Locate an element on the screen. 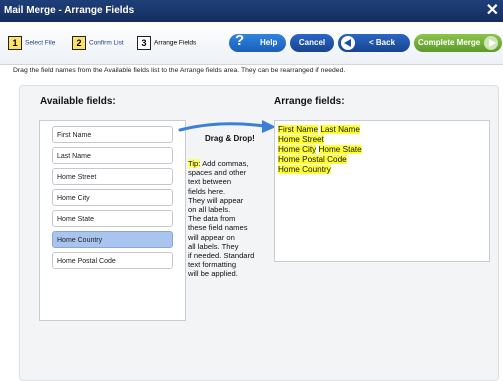 This screenshot has height=381, width=503. tip-line: fields here. is located at coordinates (207, 191).